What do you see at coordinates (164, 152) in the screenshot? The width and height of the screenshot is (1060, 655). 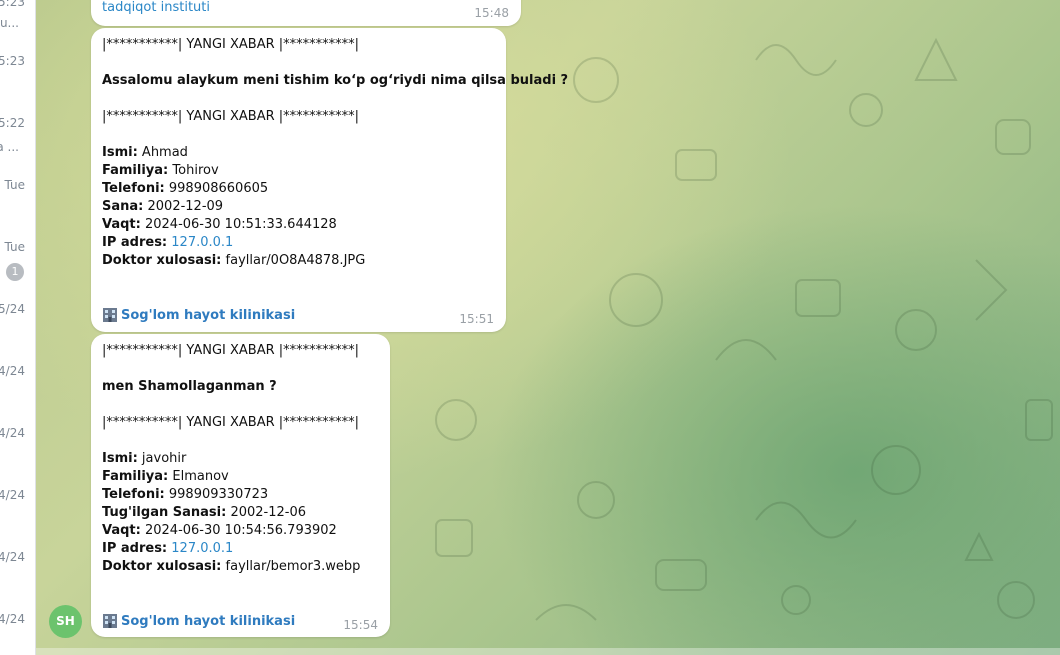 I see `field-value: Ahmad` at bounding box center [164, 152].